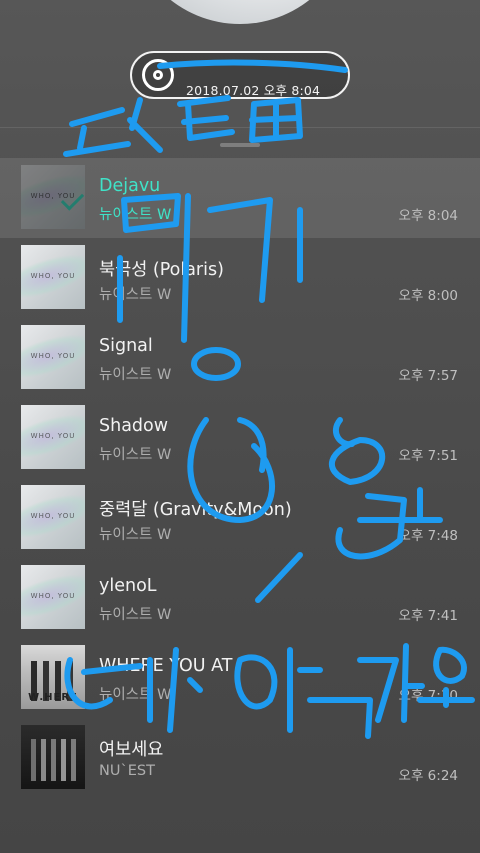 This screenshot has width=480, height=853. I want to click on list-item: 여보세요 NU`EST 오후 6:24, so click(240, 758).